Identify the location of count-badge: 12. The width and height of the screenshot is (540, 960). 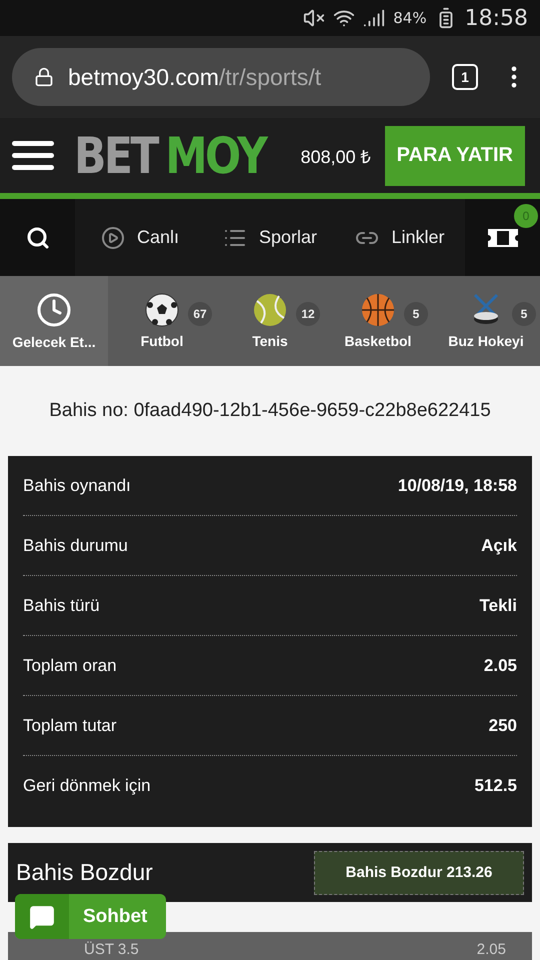
(308, 314).